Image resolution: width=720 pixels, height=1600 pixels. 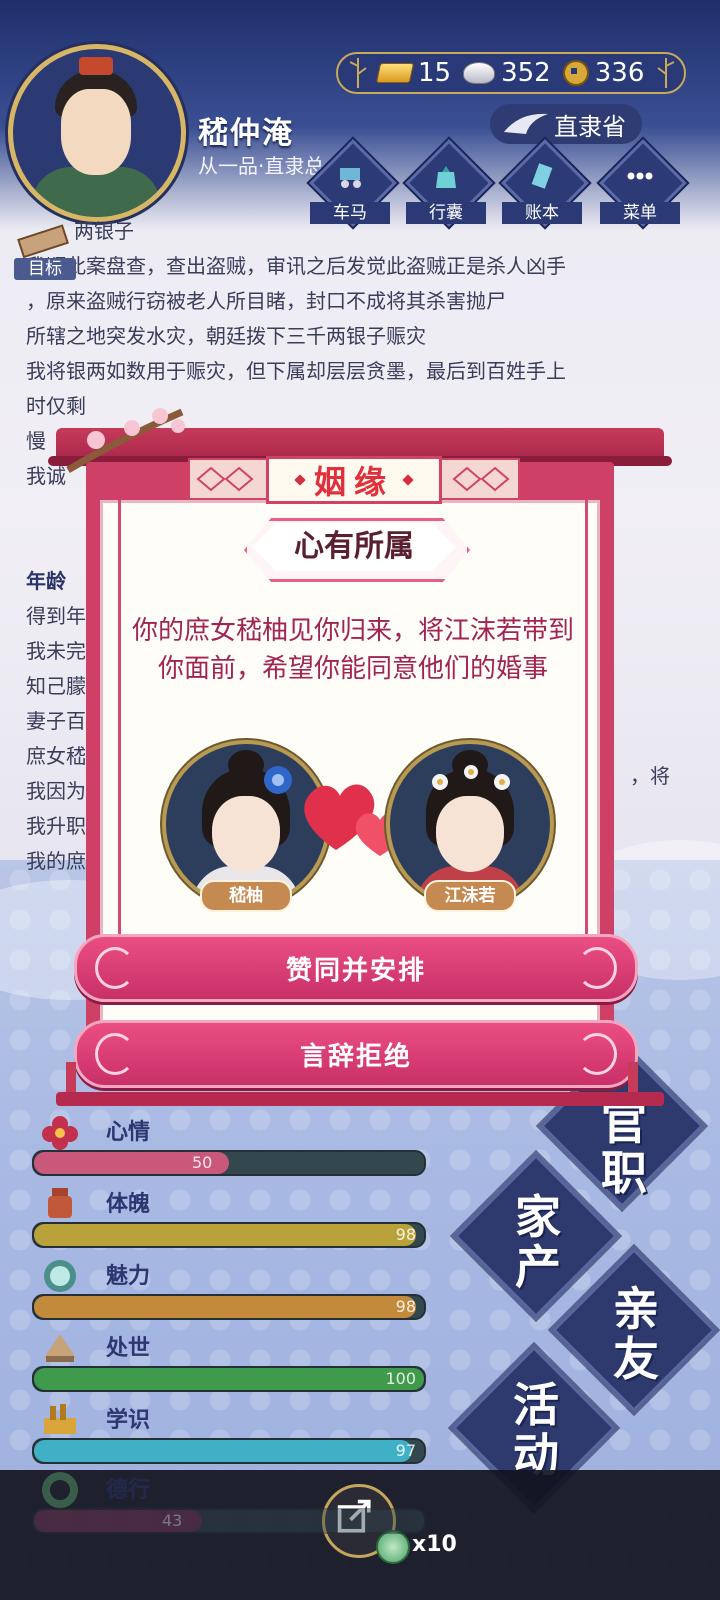 What do you see at coordinates (536, 1430) in the screenshot?
I see `activities-label: 活动` at bounding box center [536, 1430].